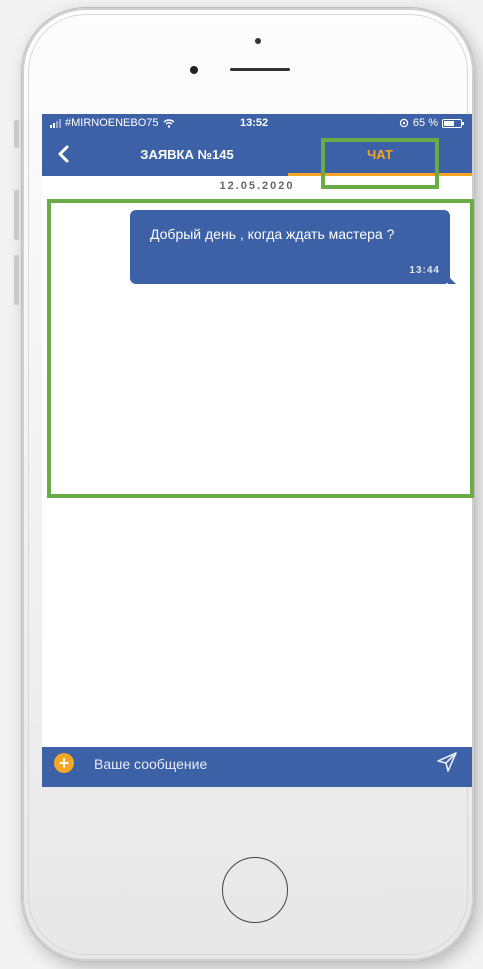 This screenshot has height=969, width=483. I want to click on status-right: 65 %, so click(431, 123).